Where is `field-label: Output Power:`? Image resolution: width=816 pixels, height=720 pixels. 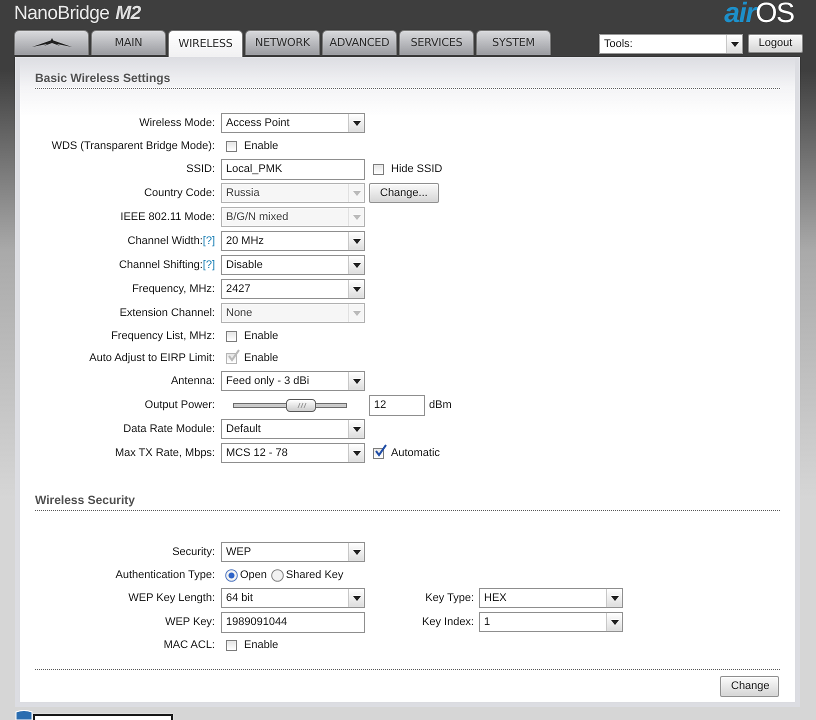
field-label: Output Power: is located at coordinates (180, 405).